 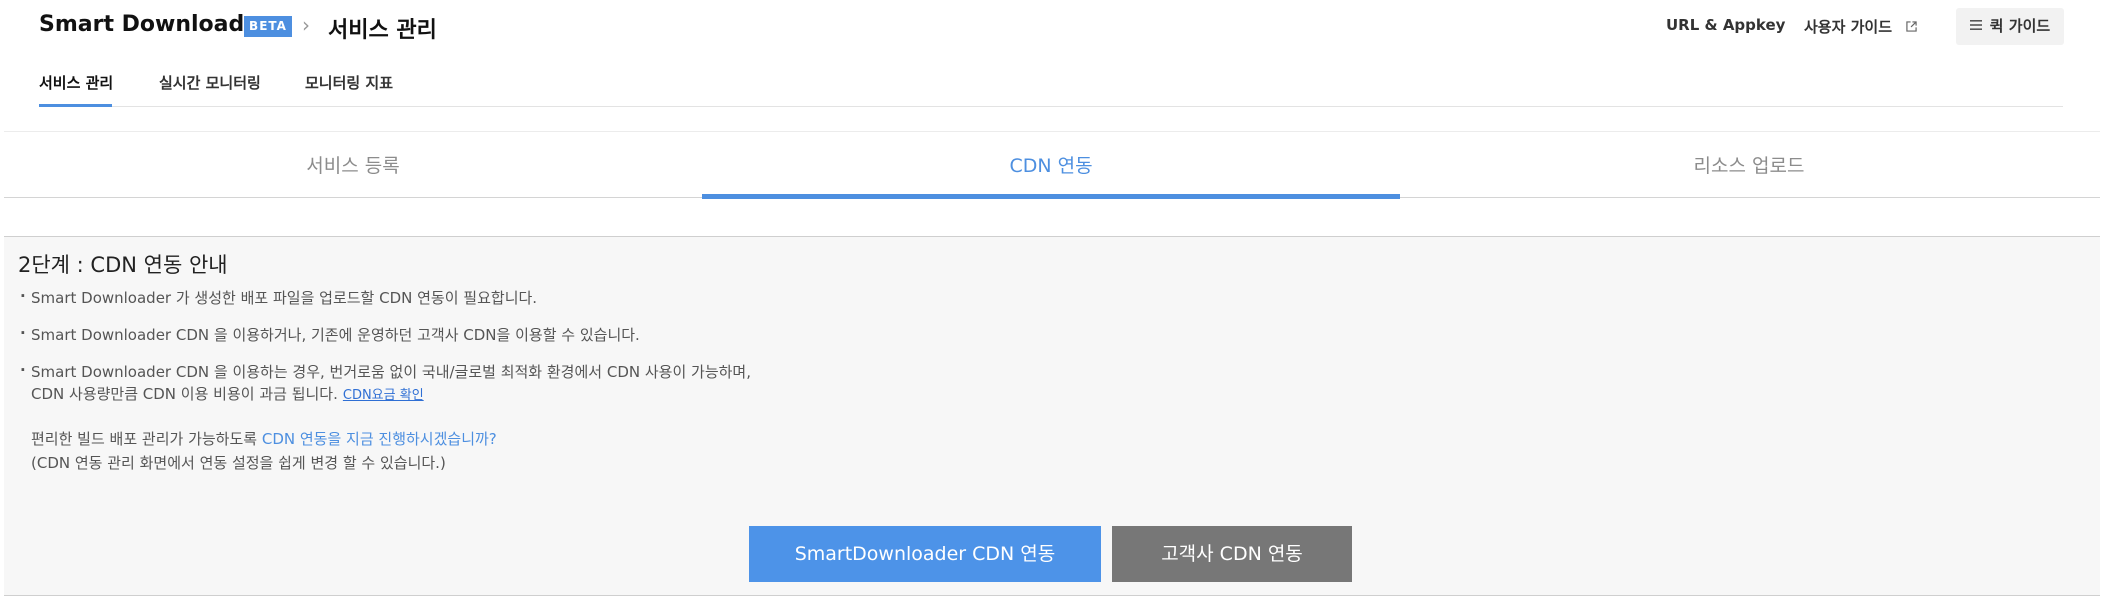 I want to click on beta-badge: BETA, so click(x=268, y=26).